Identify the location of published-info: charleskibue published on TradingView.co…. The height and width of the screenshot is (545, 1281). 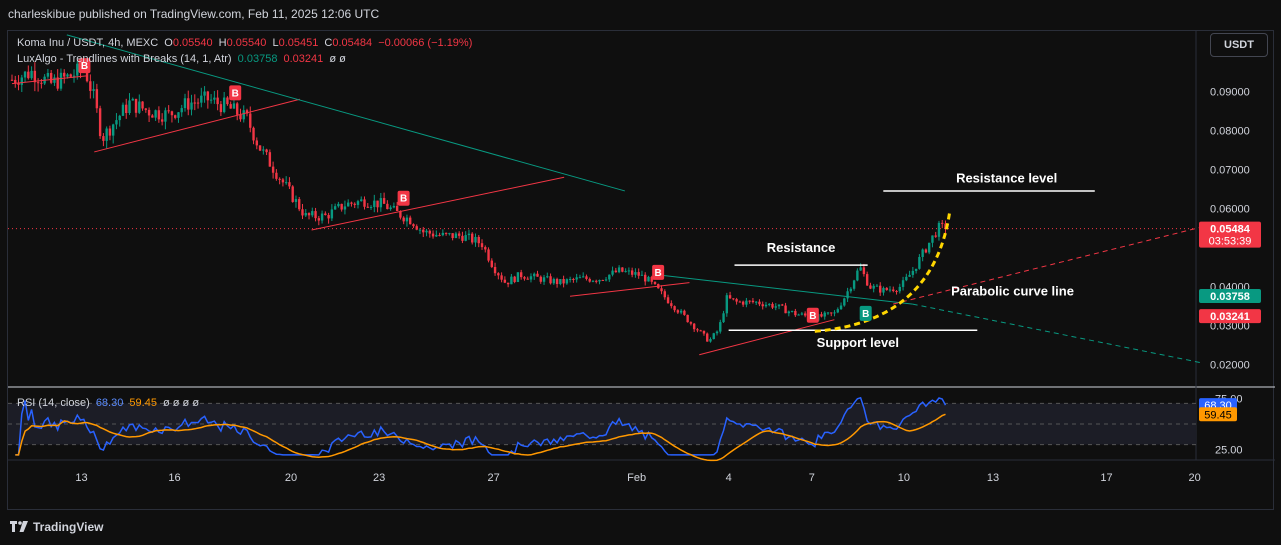
(194, 14).